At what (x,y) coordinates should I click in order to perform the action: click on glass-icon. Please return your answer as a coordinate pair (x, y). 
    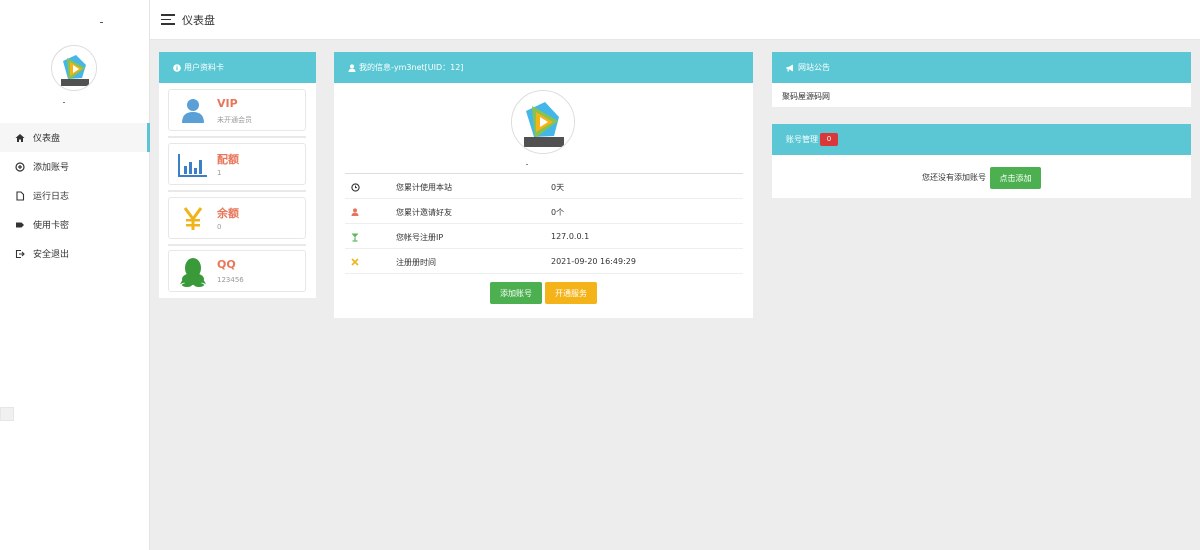
    Looking at the image, I should click on (355, 237).